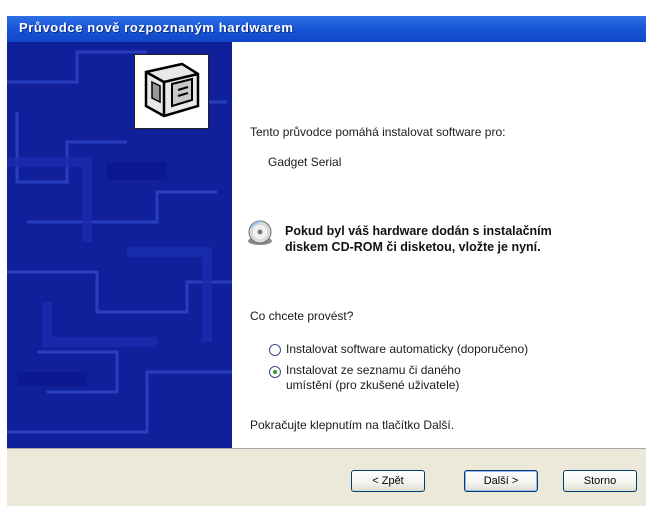 The height and width of the screenshot is (506, 646). What do you see at coordinates (352, 425) in the screenshot?
I see `next-hint-text: Pokračujte klepnutím na tlačítko Další.` at bounding box center [352, 425].